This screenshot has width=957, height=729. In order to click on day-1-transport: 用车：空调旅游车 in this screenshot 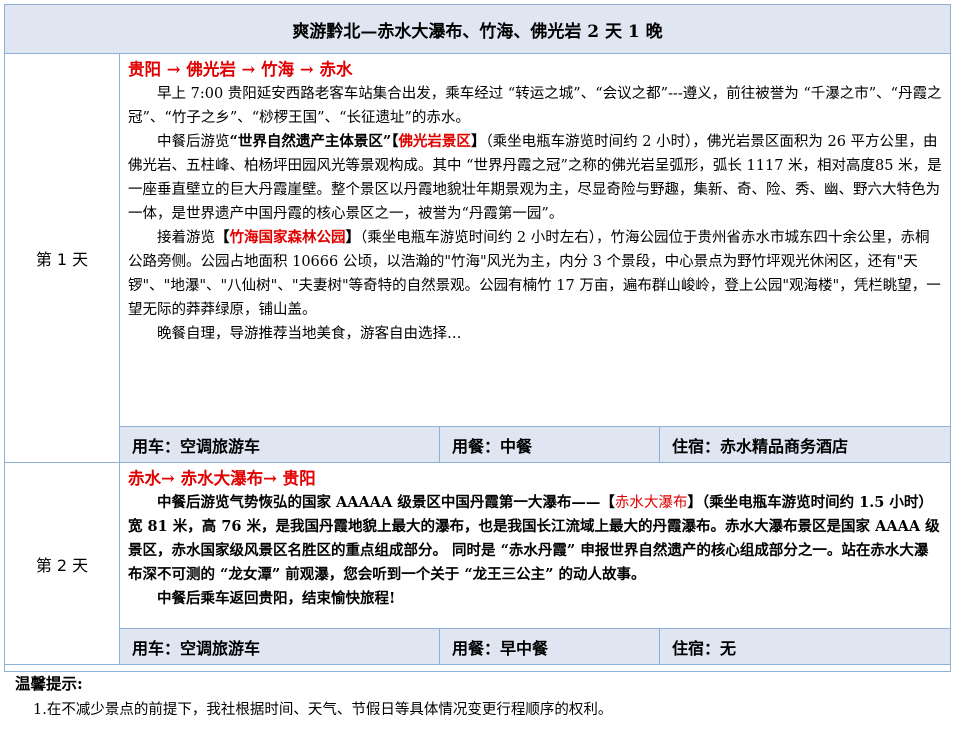, I will do `click(280, 444)`.